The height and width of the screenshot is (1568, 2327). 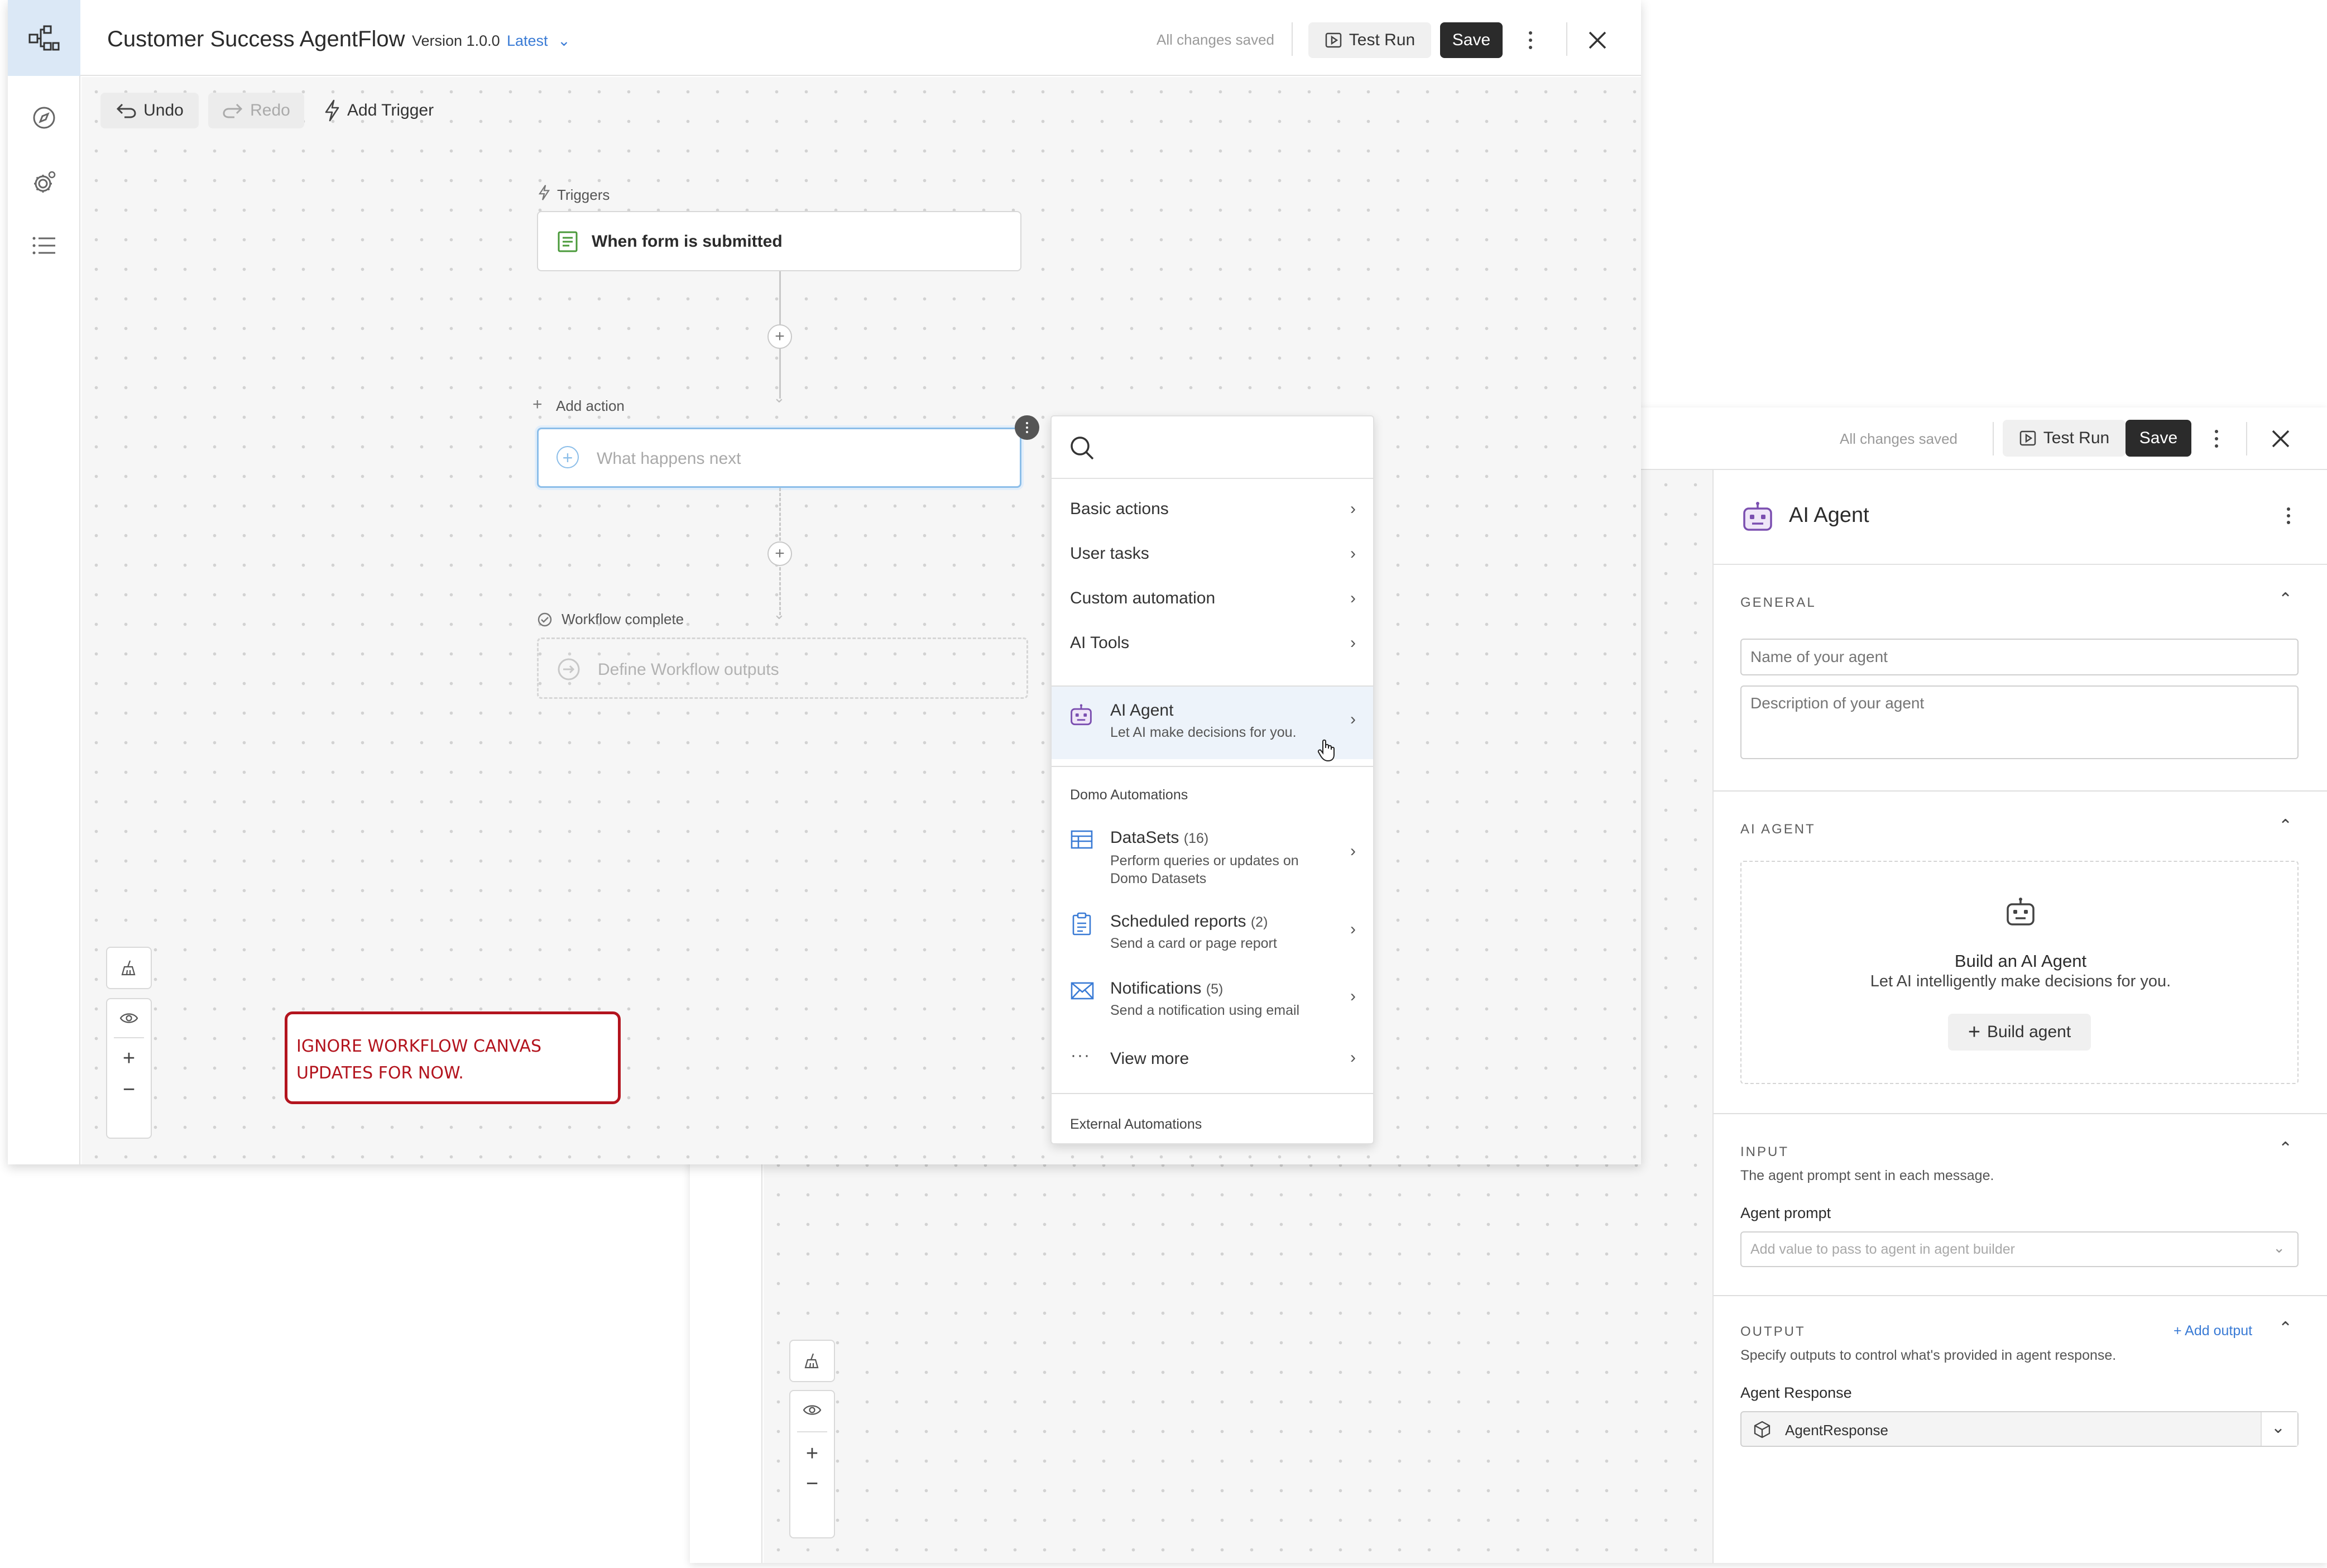 What do you see at coordinates (1081, 1055) in the screenshot?
I see `ellipsis-icon: ···` at bounding box center [1081, 1055].